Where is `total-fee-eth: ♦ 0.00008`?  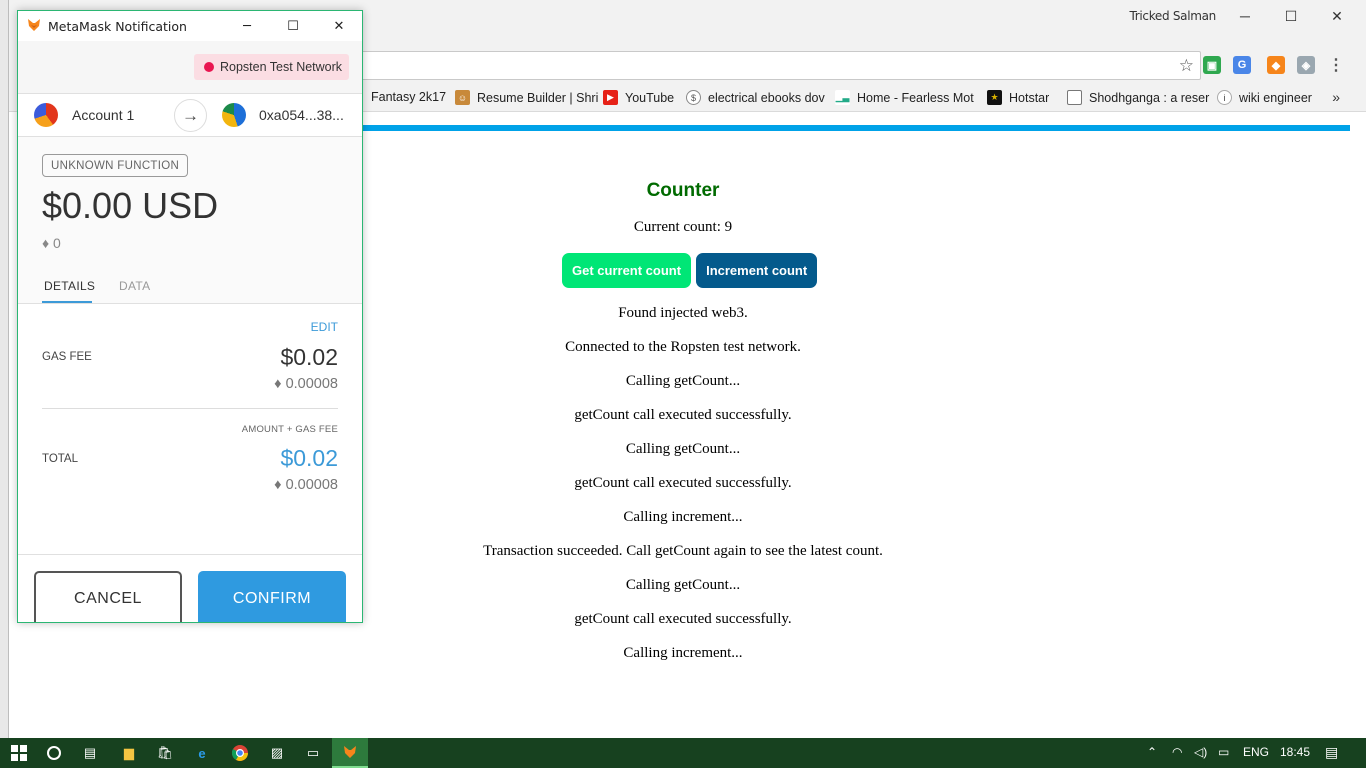
total-fee-eth: ♦ 0.00008 is located at coordinates (306, 485).